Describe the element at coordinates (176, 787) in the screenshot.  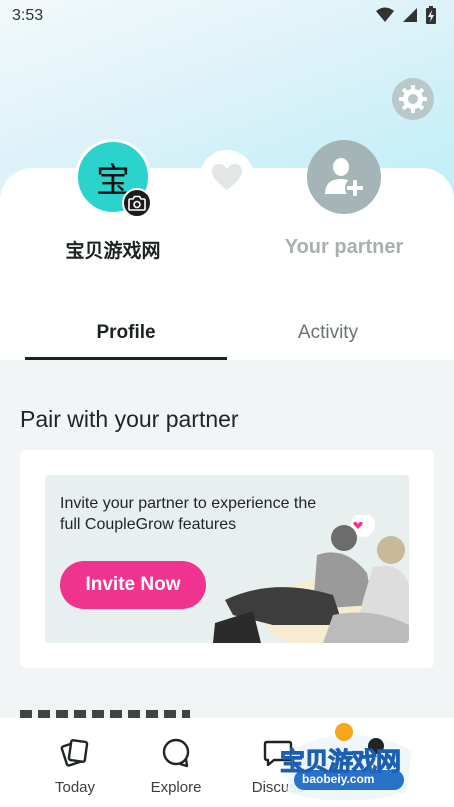
I see `nav-label-explore: Explore` at that location.